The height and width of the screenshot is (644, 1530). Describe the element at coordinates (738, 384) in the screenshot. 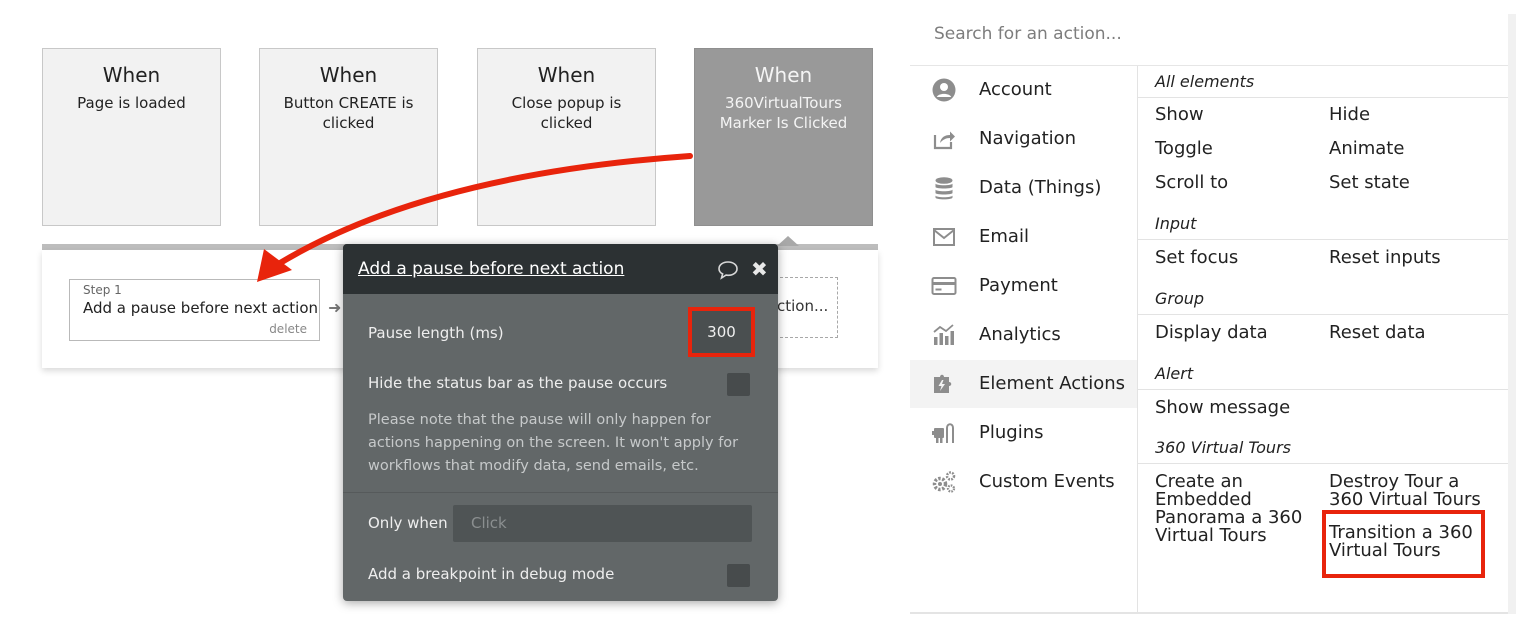

I see `hide-status-checkbox` at that location.